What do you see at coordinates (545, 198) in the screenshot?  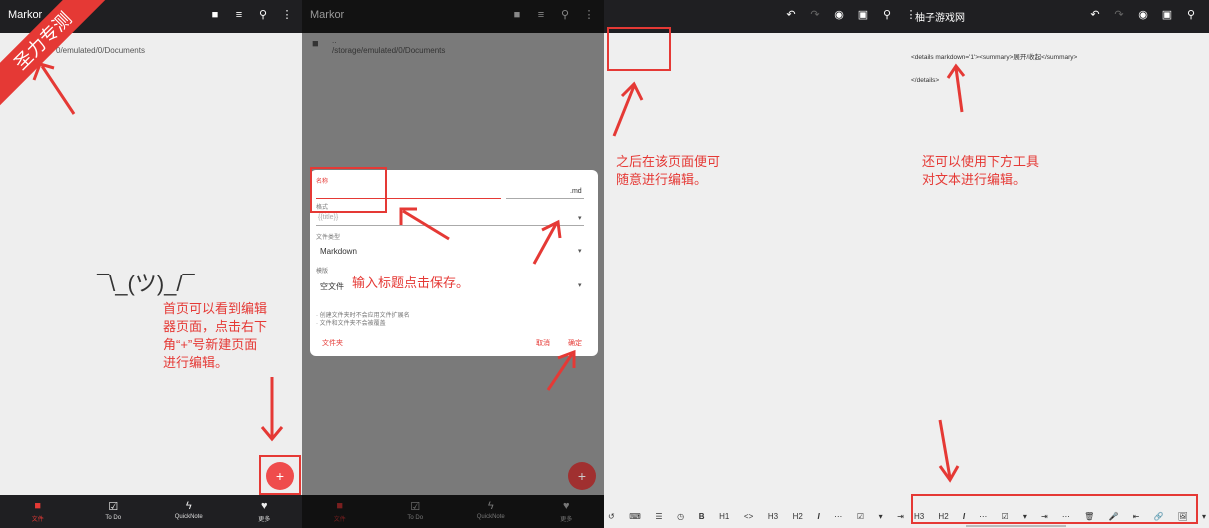 I see `extension-input` at bounding box center [545, 198].